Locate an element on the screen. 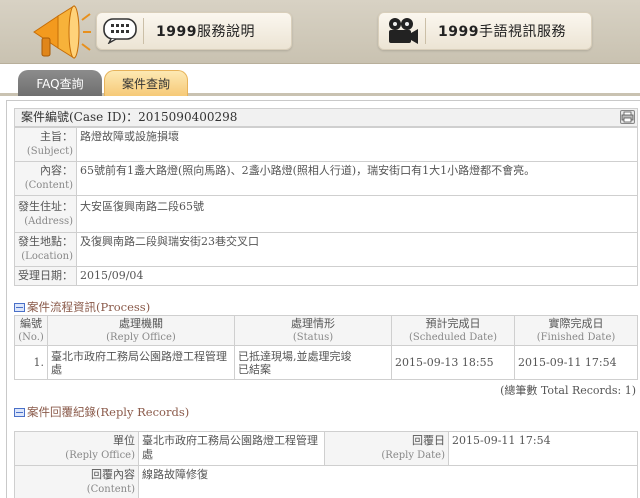  reply-date-label: 回覆日 (Reply Date) is located at coordinates (386, 448).